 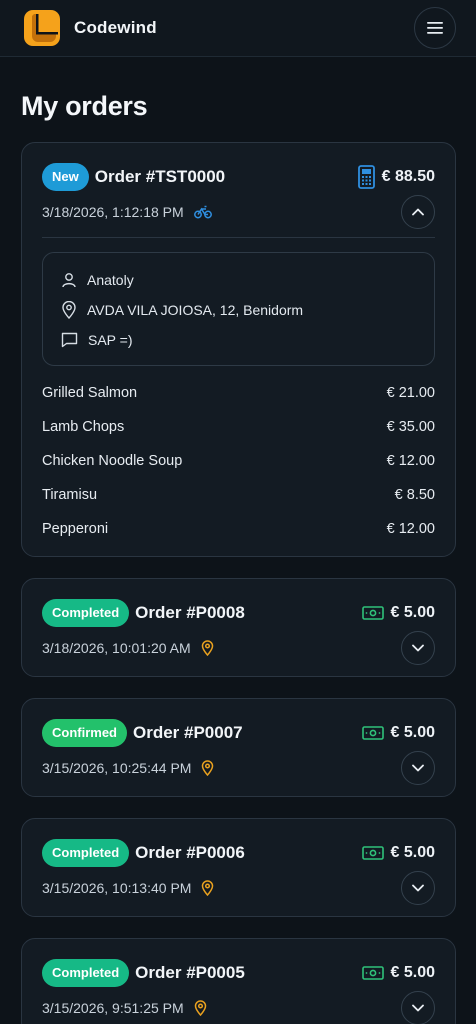 What do you see at coordinates (117, 768) in the screenshot?
I see `order-datetime: 3/15/2026, 10:25:44 PM` at bounding box center [117, 768].